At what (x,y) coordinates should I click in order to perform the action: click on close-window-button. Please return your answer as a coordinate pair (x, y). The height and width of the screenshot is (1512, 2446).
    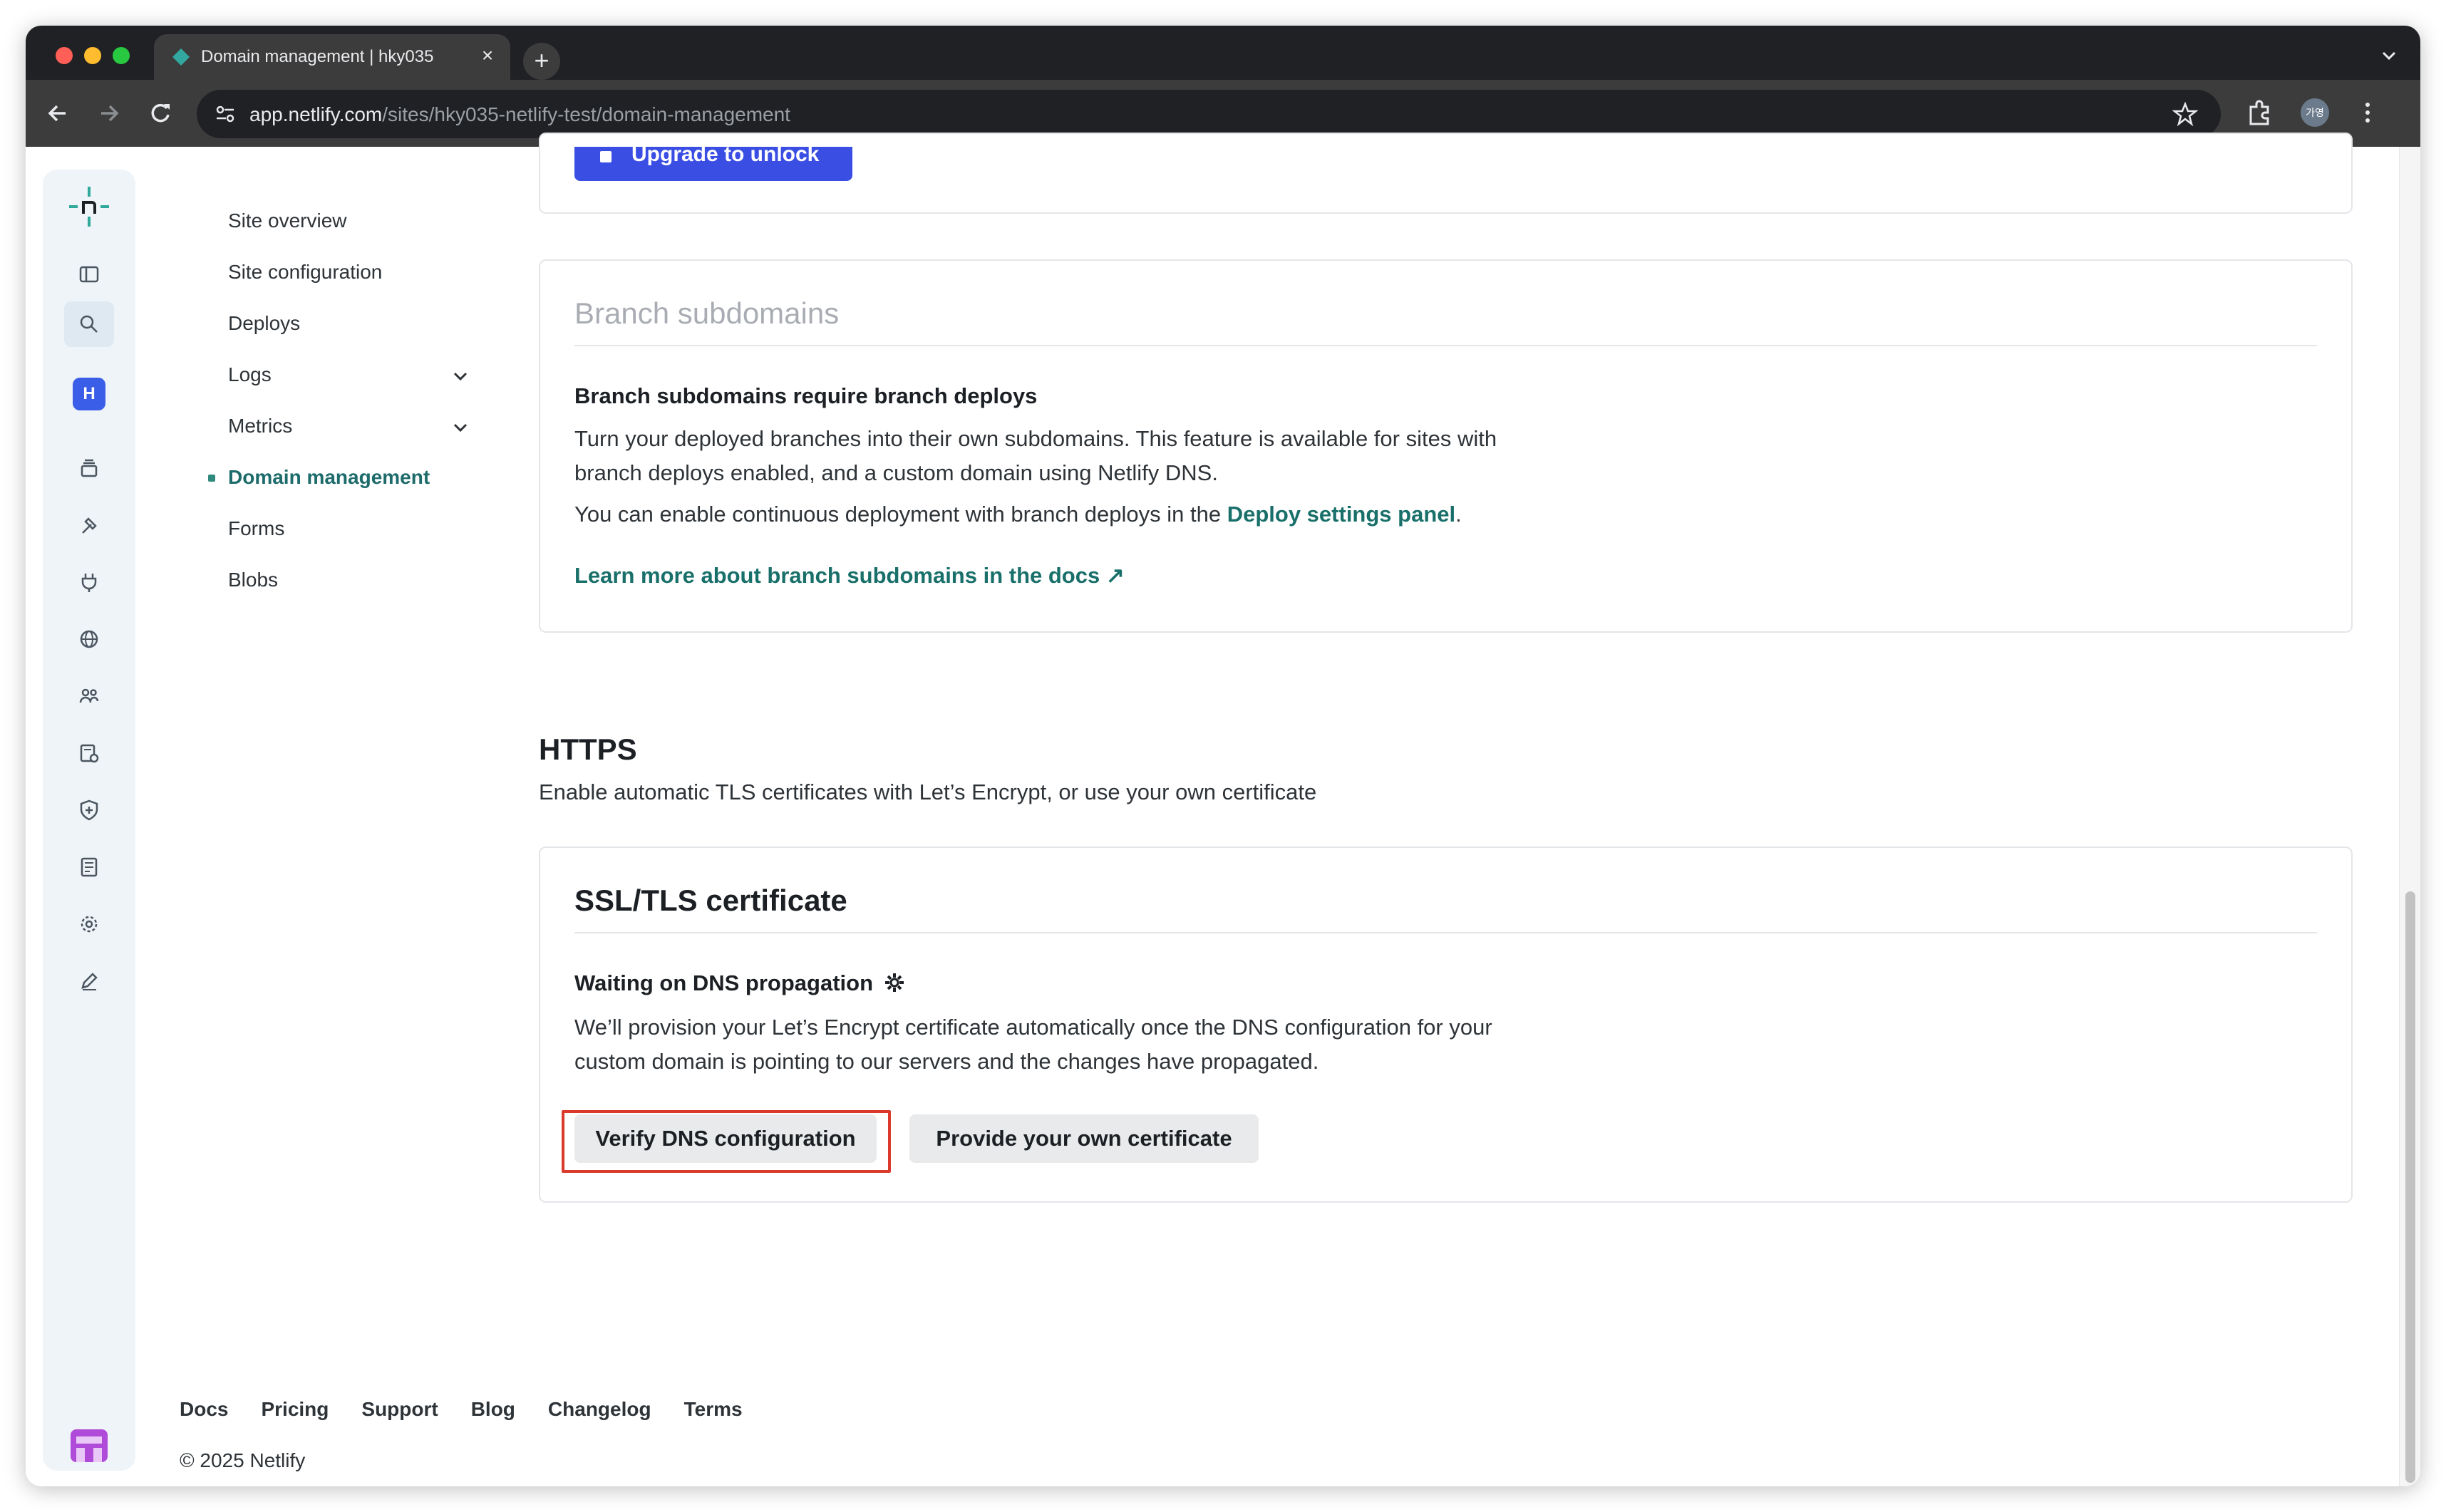
    Looking at the image, I should click on (65, 55).